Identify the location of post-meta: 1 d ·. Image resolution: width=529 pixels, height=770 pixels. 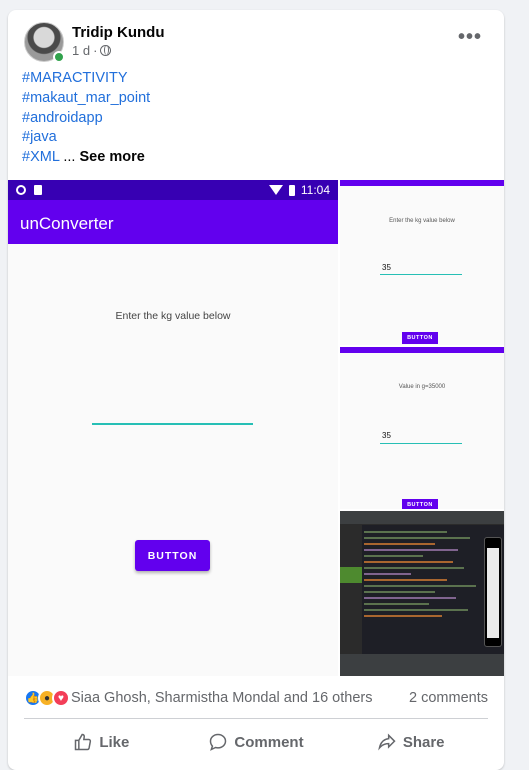
(92, 50).